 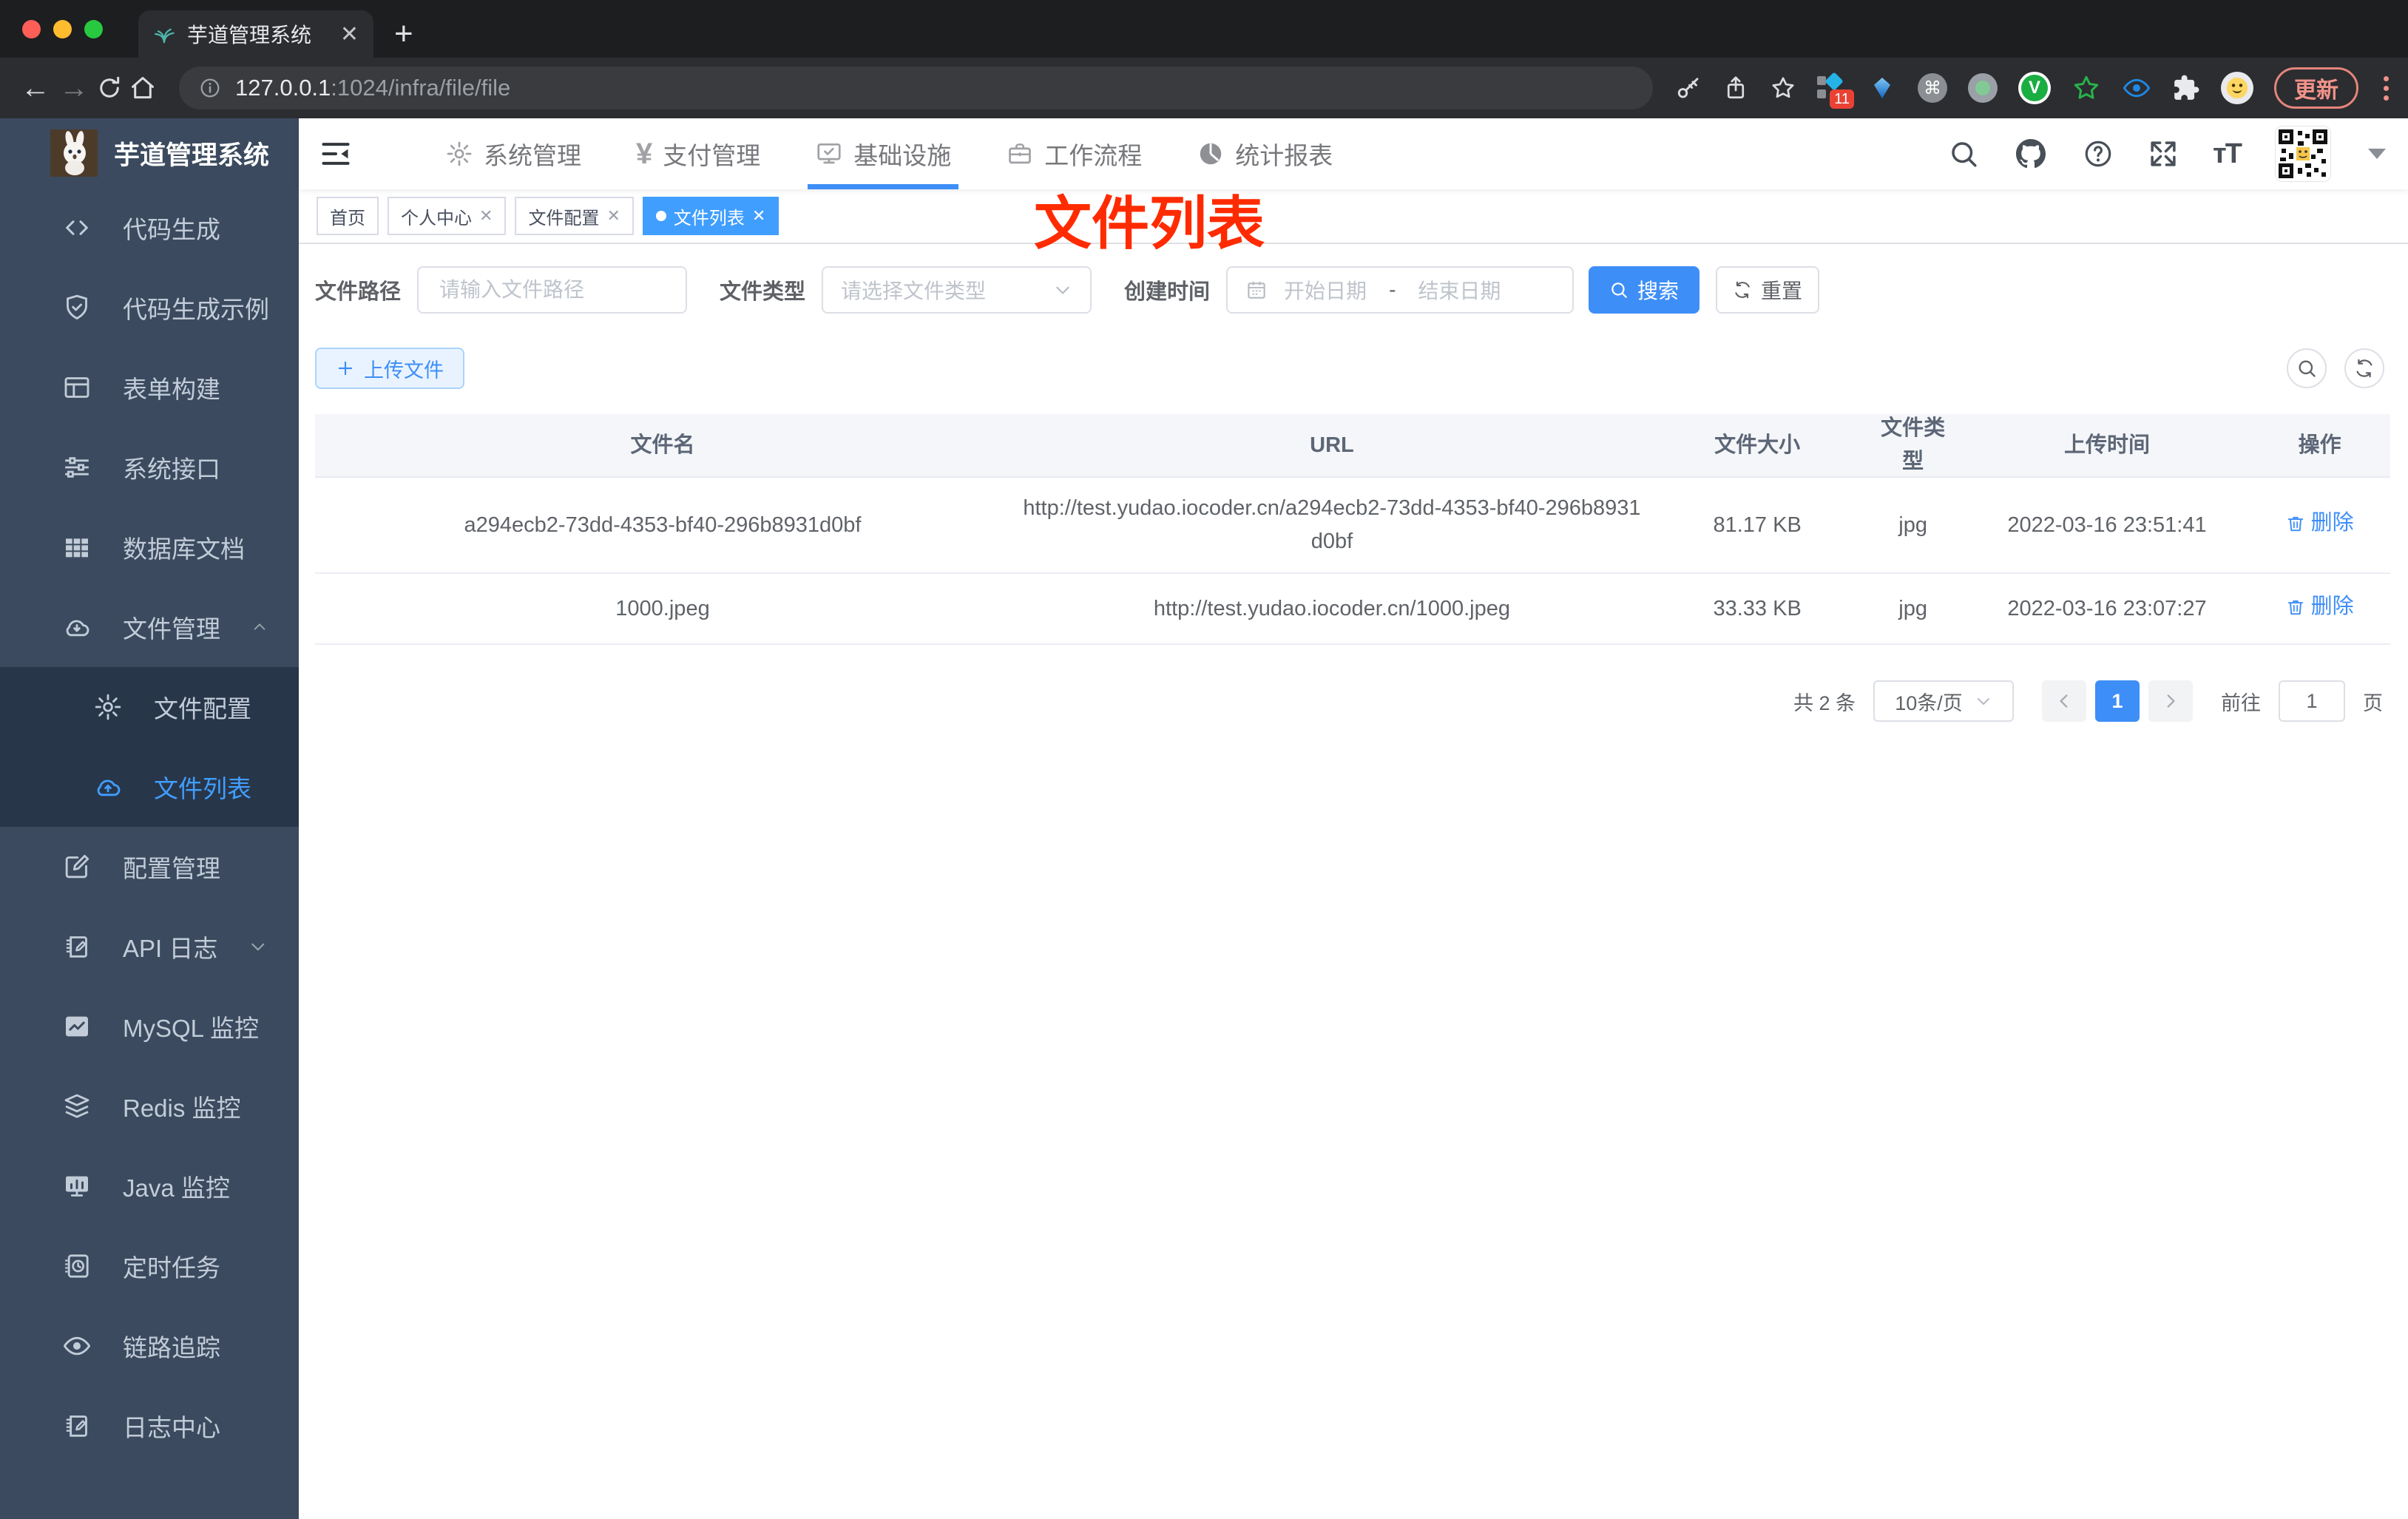 What do you see at coordinates (1757, 445) in the screenshot?
I see `col-header-size: 文件大小` at bounding box center [1757, 445].